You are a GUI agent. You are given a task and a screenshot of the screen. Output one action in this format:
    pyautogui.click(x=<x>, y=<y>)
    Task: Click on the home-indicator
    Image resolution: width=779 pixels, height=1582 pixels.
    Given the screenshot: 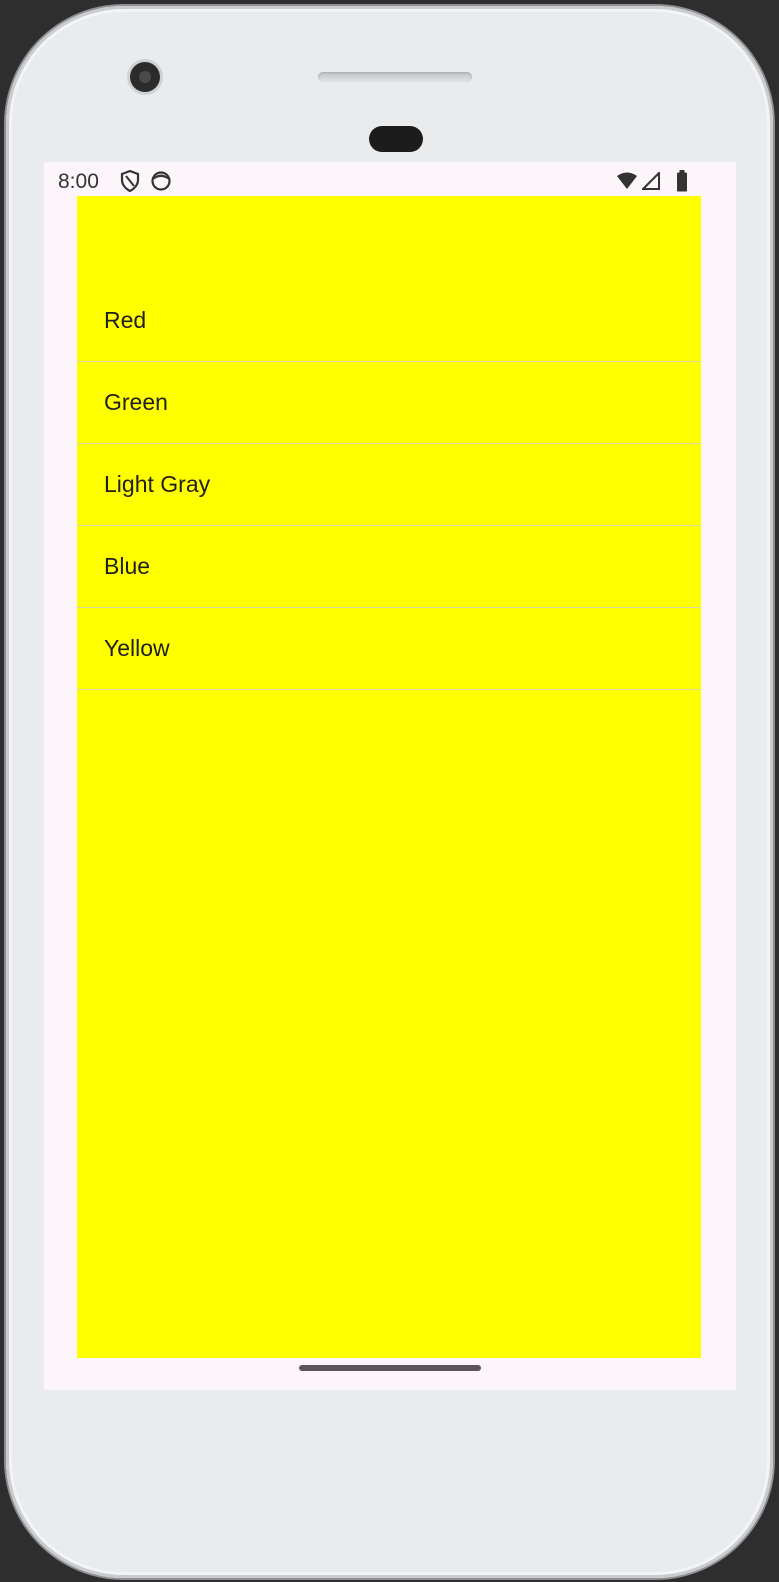 What is the action you would take?
    pyautogui.click(x=390, y=1368)
    